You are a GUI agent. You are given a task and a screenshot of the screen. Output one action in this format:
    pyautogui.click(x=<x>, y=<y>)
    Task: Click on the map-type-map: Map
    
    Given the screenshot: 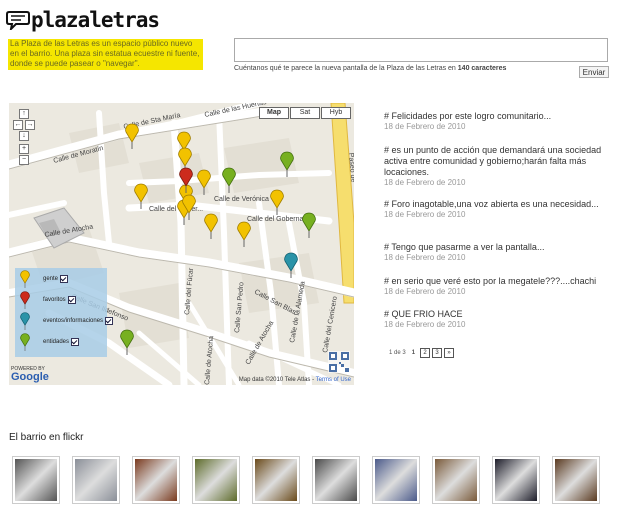 What is the action you would take?
    pyautogui.click(x=274, y=113)
    